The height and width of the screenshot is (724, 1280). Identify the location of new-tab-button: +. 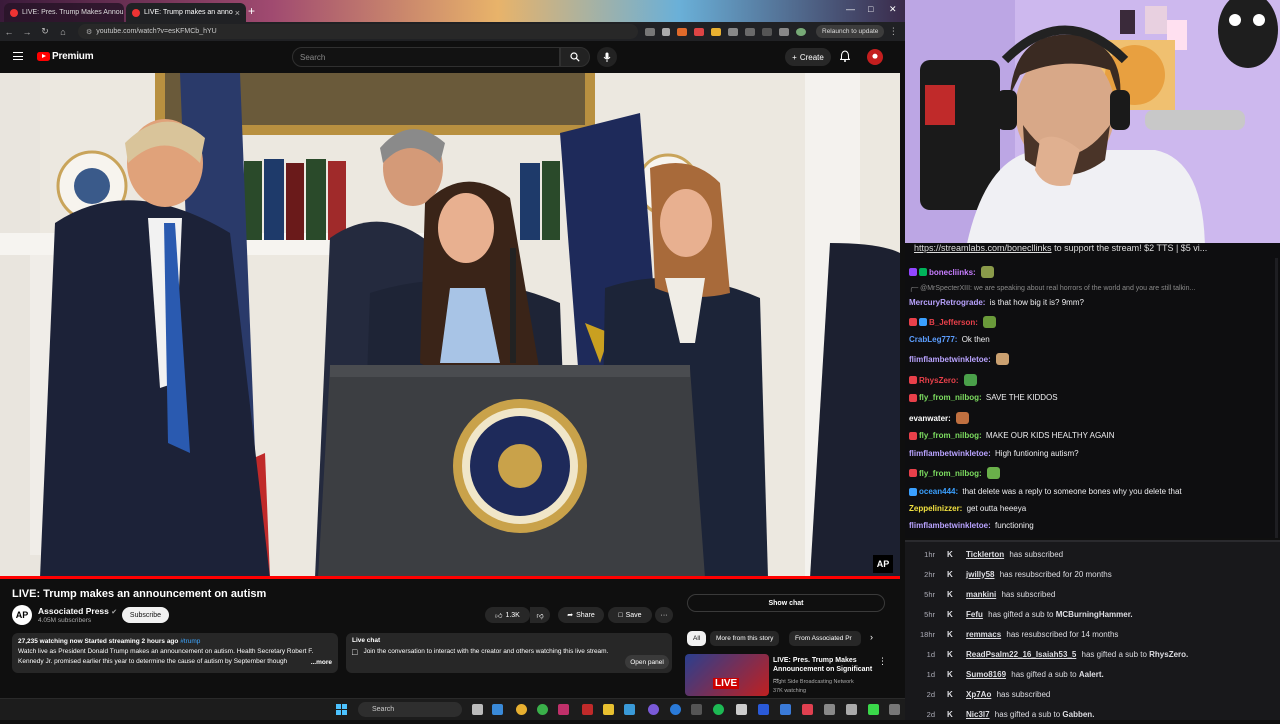
(251, 11).